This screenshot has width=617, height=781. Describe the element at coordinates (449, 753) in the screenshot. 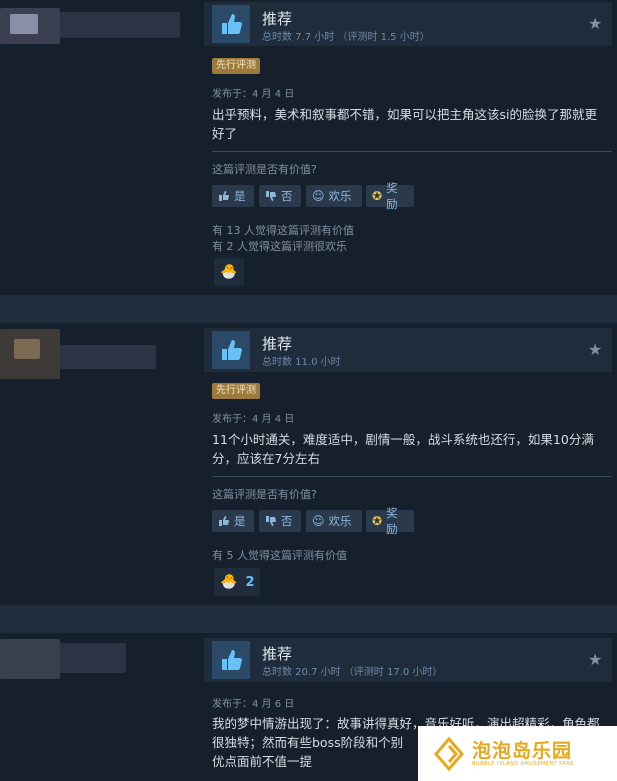

I see `logo-mark-icon` at that location.